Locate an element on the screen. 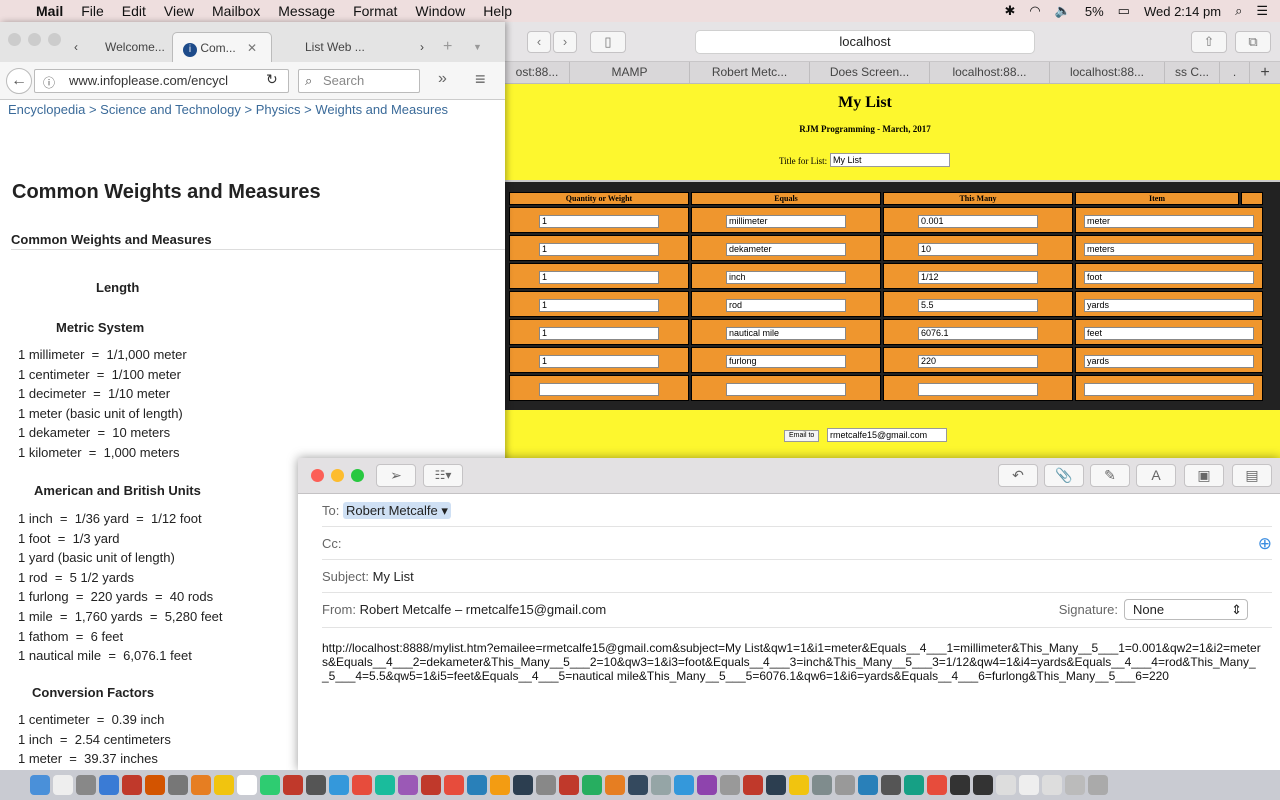  breadcrumb-encyclopedia: Encyclopedia > is located at coordinates (52, 109).